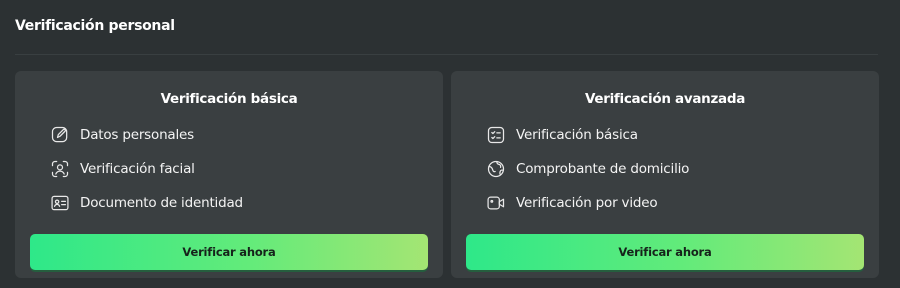 This screenshot has width=900, height=288. Describe the element at coordinates (95, 26) in the screenshot. I see `section-title: Verificación personal` at that location.